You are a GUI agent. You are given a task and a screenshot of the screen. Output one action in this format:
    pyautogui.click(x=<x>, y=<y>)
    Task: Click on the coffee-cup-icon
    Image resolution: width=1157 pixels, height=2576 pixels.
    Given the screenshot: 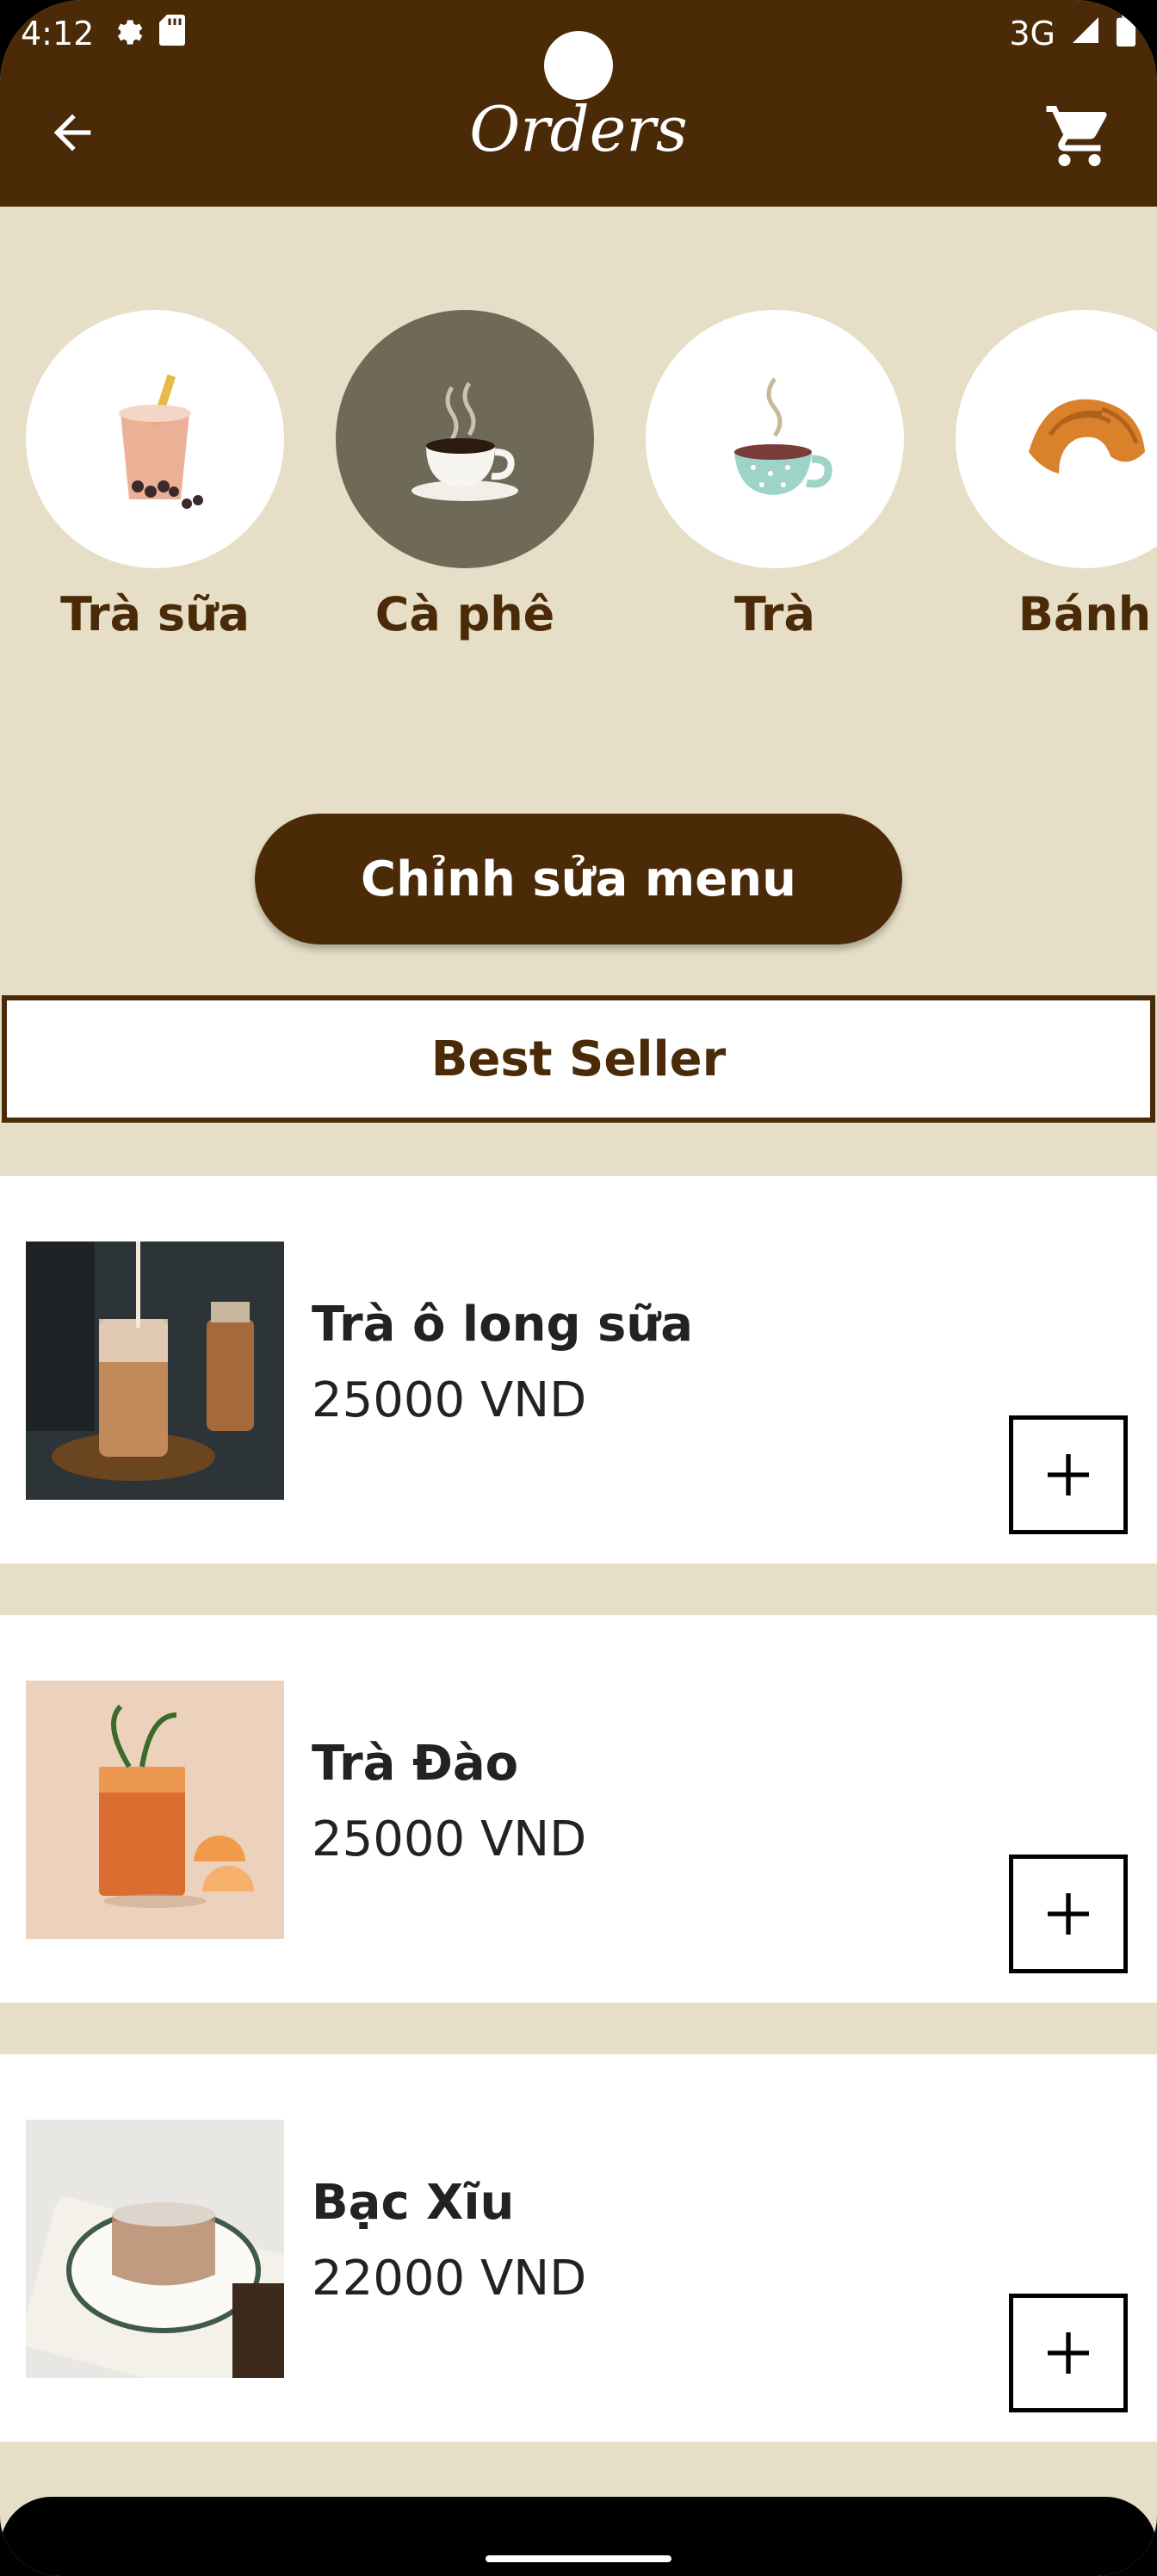 What is the action you would take?
    pyautogui.click(x=465, y=441)
    